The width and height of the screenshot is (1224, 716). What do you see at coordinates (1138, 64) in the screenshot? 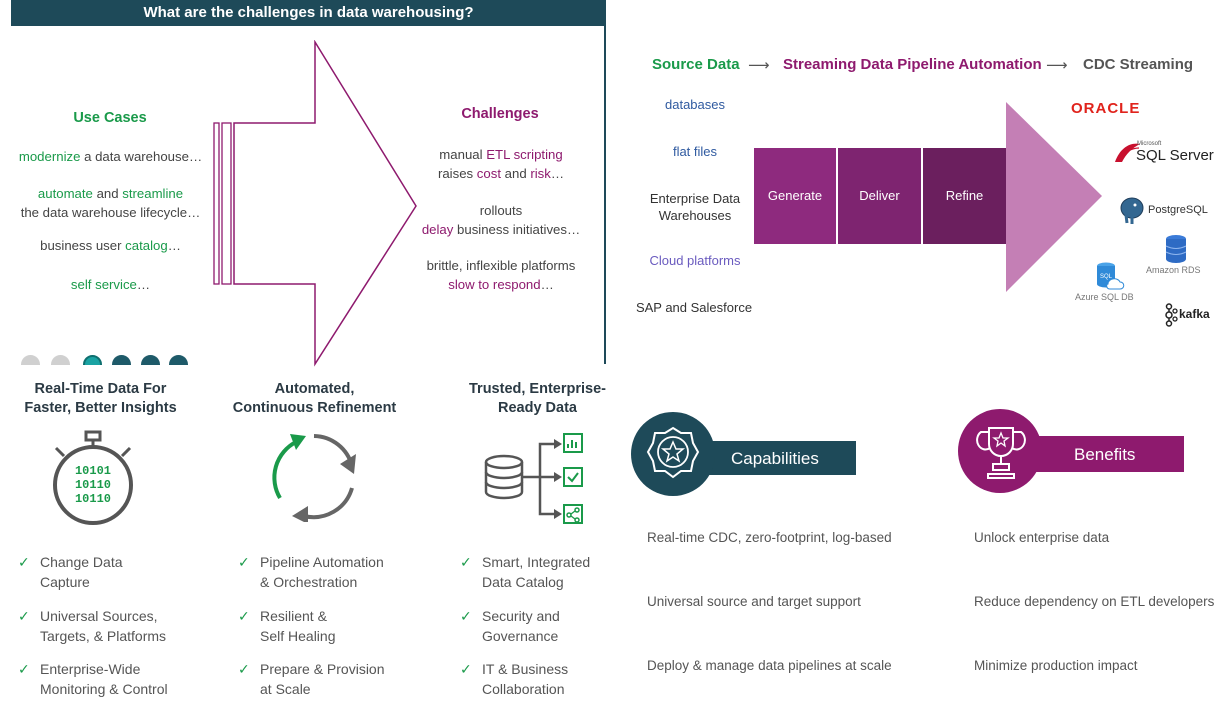
I see `cdc-heading: CDC Streaming` at bounding box center [1138, 64].